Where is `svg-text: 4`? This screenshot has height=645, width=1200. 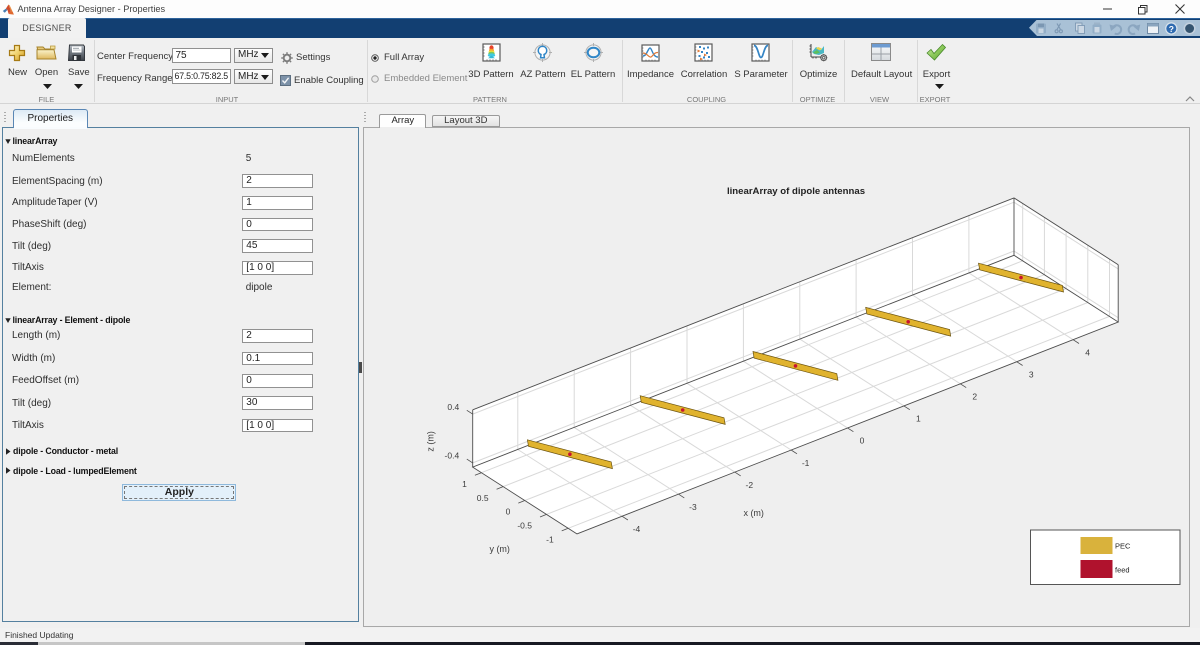
svg-text: 4 is located at coordinates (1087, 353).